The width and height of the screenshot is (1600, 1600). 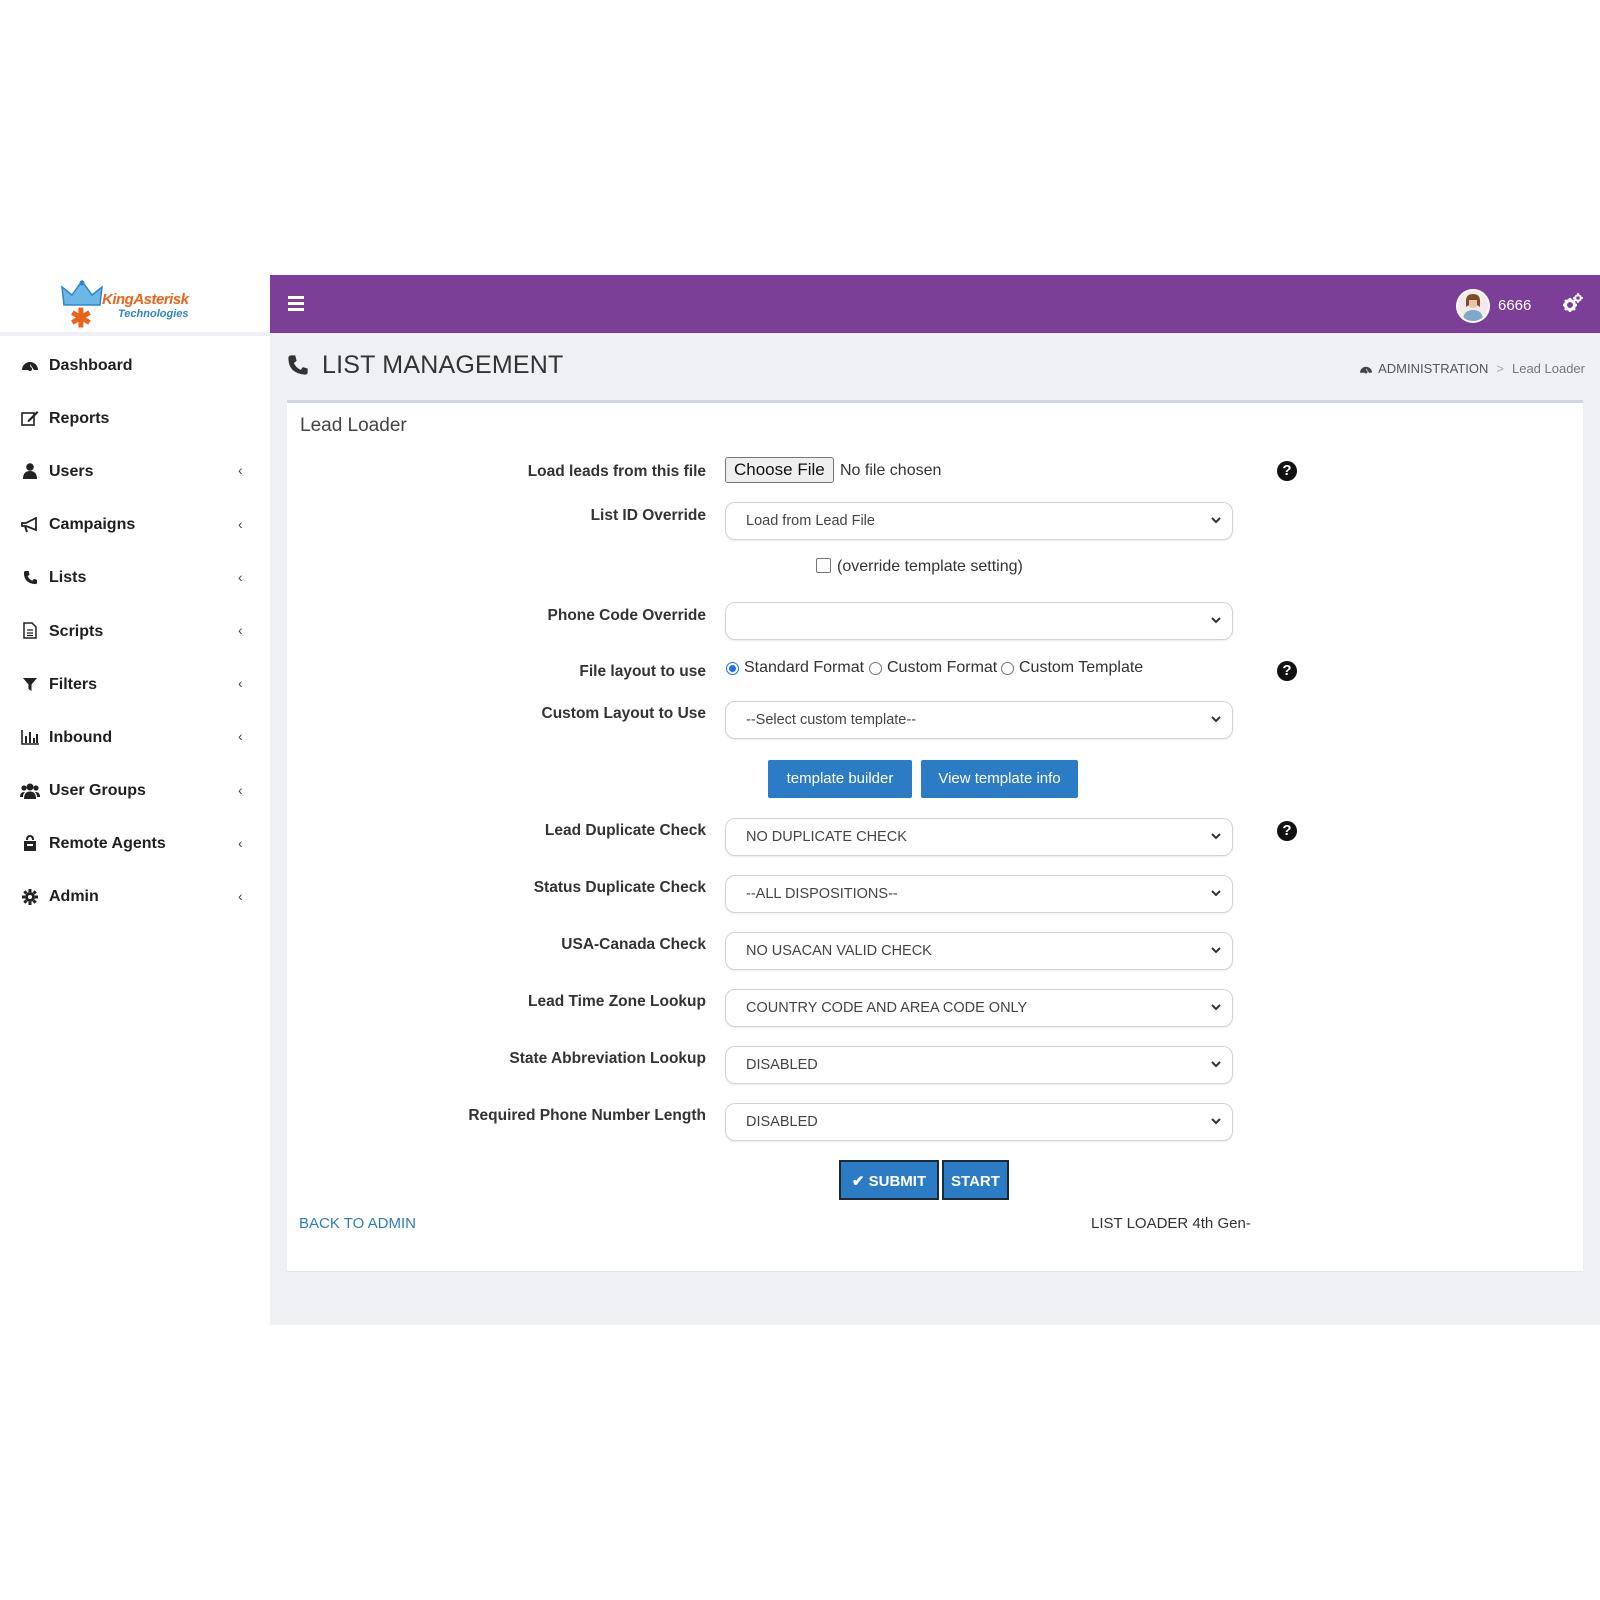 I want to click on select-value: --Select custom template--, so click(x=831, y=720).